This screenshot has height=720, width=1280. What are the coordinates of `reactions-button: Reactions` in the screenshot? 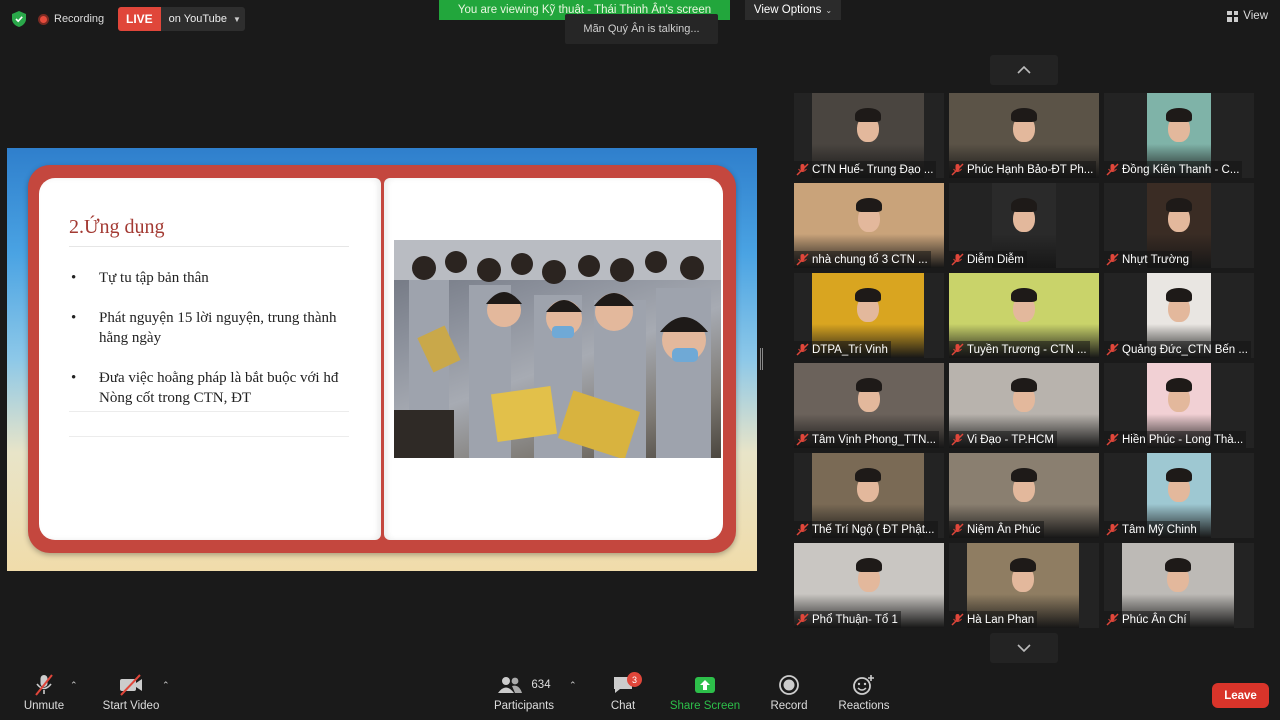 It's located at (864, 694).